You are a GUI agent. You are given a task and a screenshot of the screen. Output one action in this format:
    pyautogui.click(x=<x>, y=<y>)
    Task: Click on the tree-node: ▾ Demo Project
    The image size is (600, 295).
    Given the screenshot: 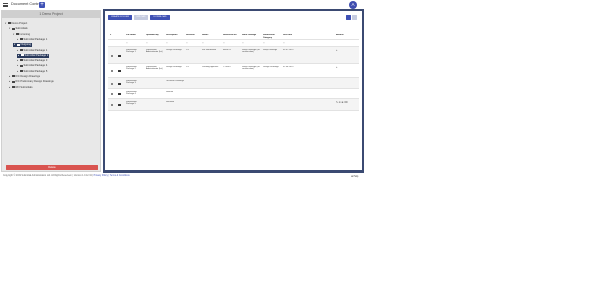 What is the action you would take?
    pyautogui.click(x=16, y=24)
    